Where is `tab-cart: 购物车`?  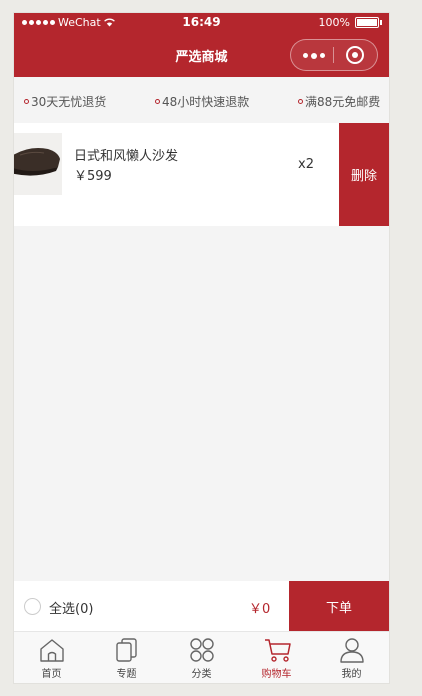 tab-cart: 购物车 is located at coordinates (276, 657).